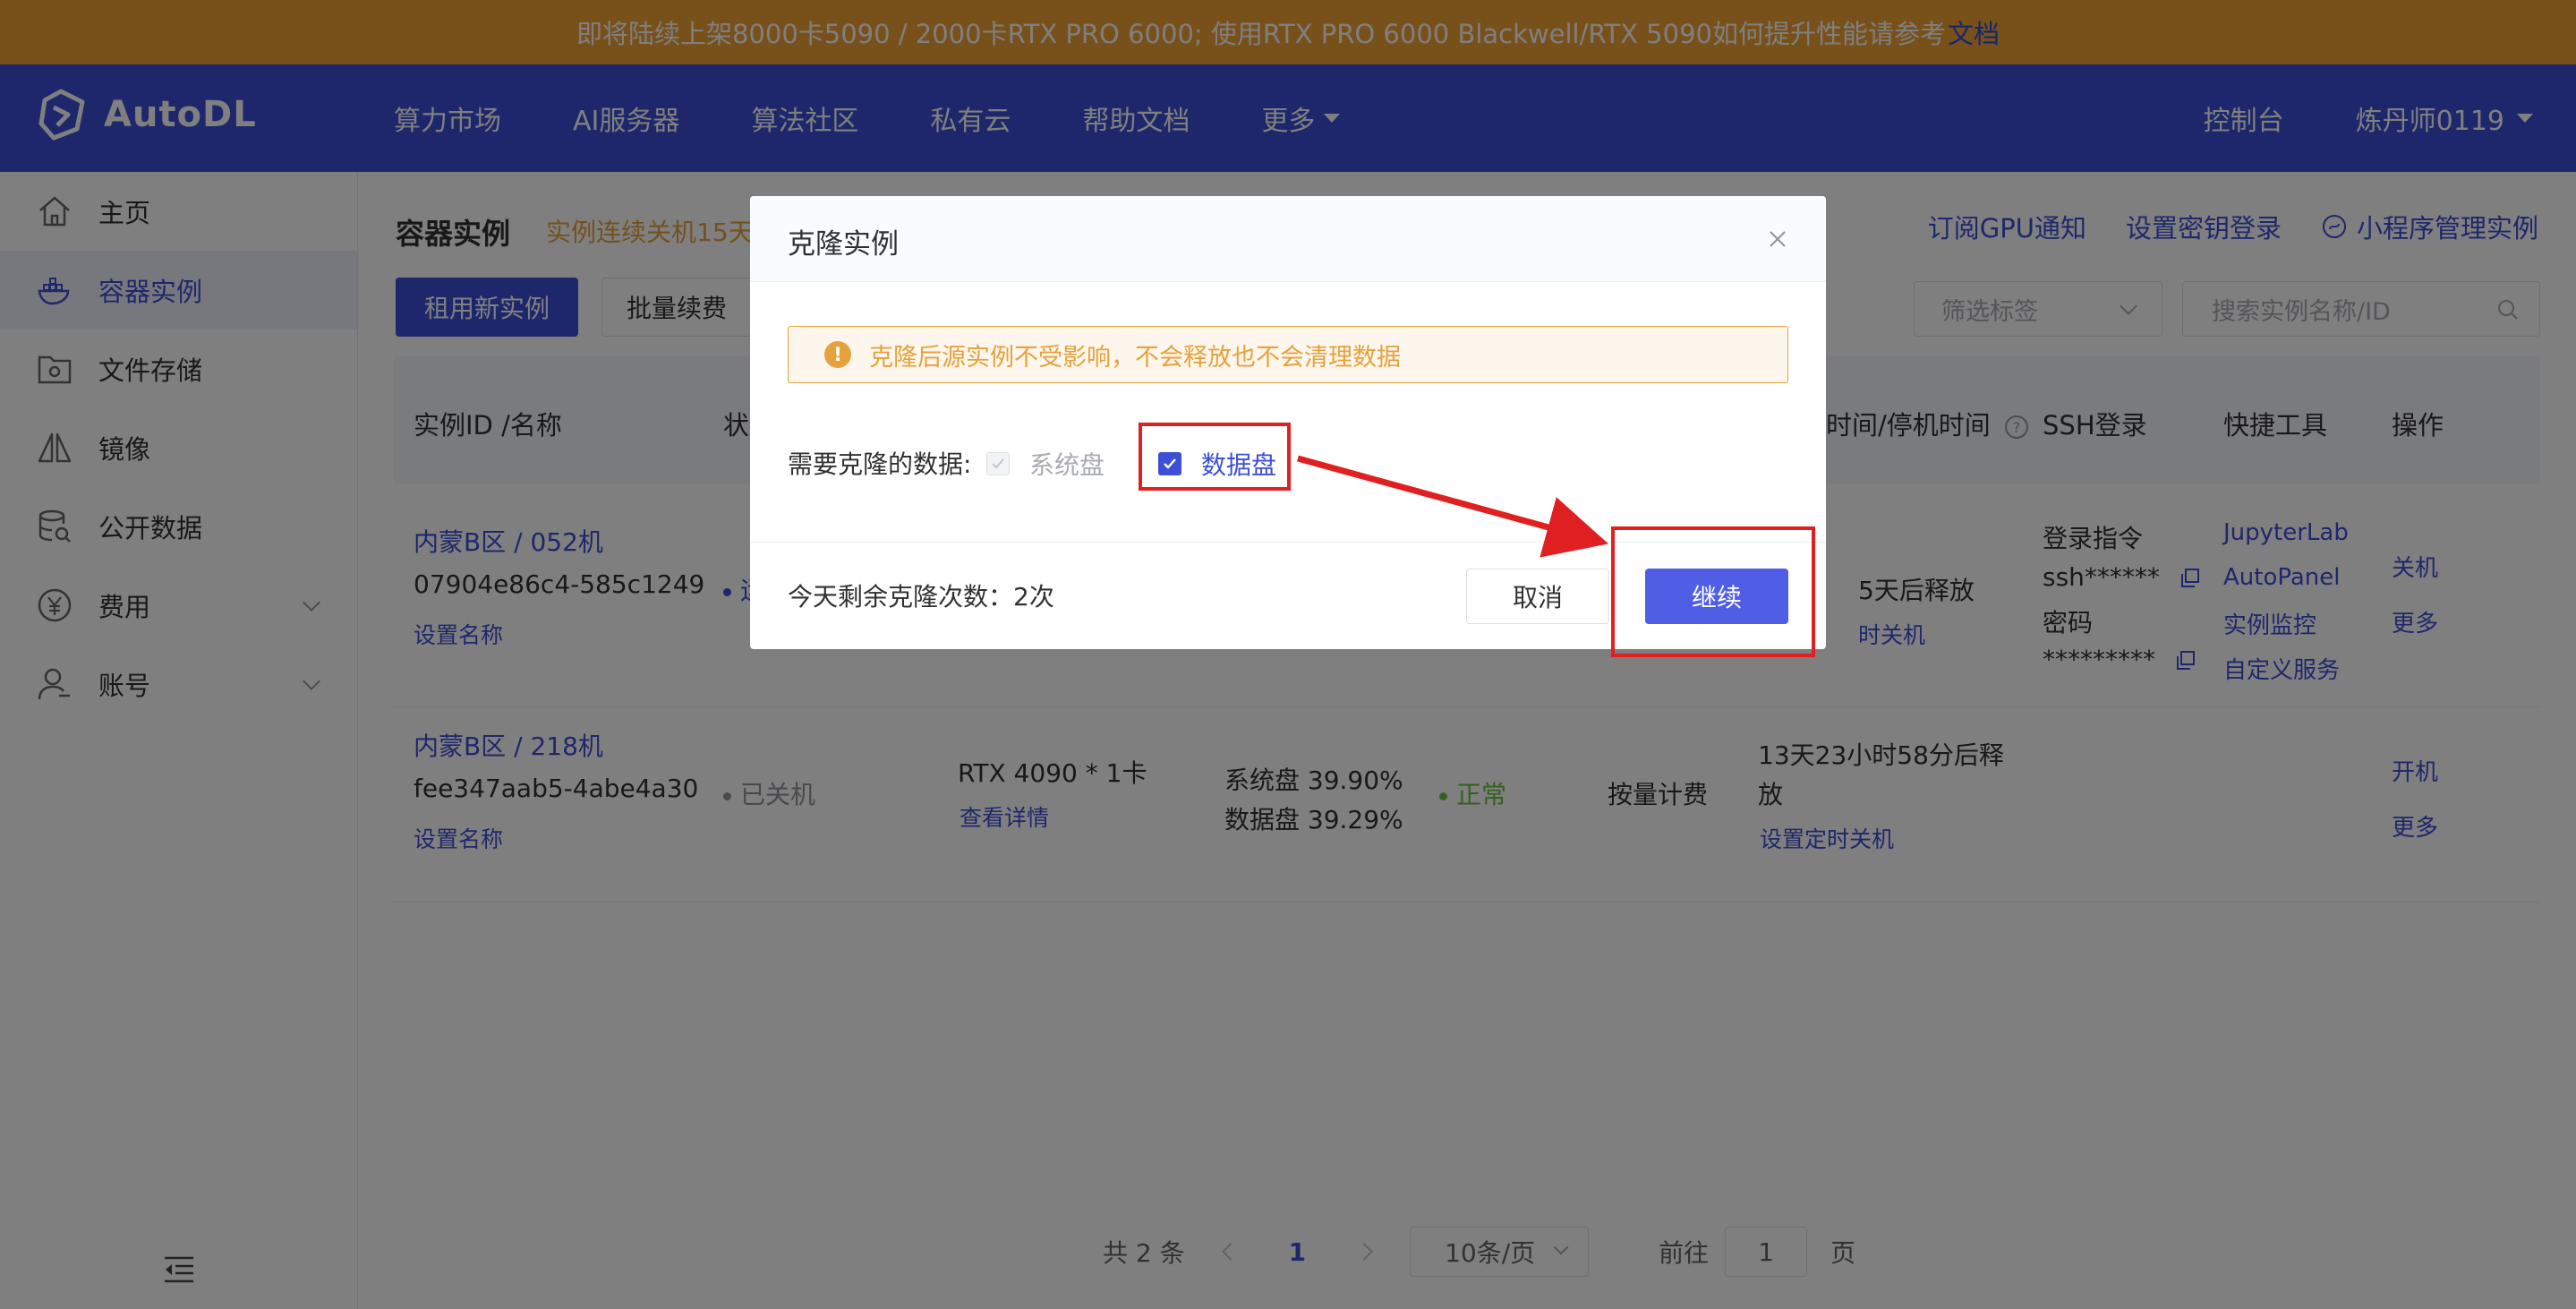 The image size is (2576, 1309). Describe the element at coordinates (921, 597) in the screenshot. I see `remaining-clone-count: 今天剩余克隆次数：2次` at that location.